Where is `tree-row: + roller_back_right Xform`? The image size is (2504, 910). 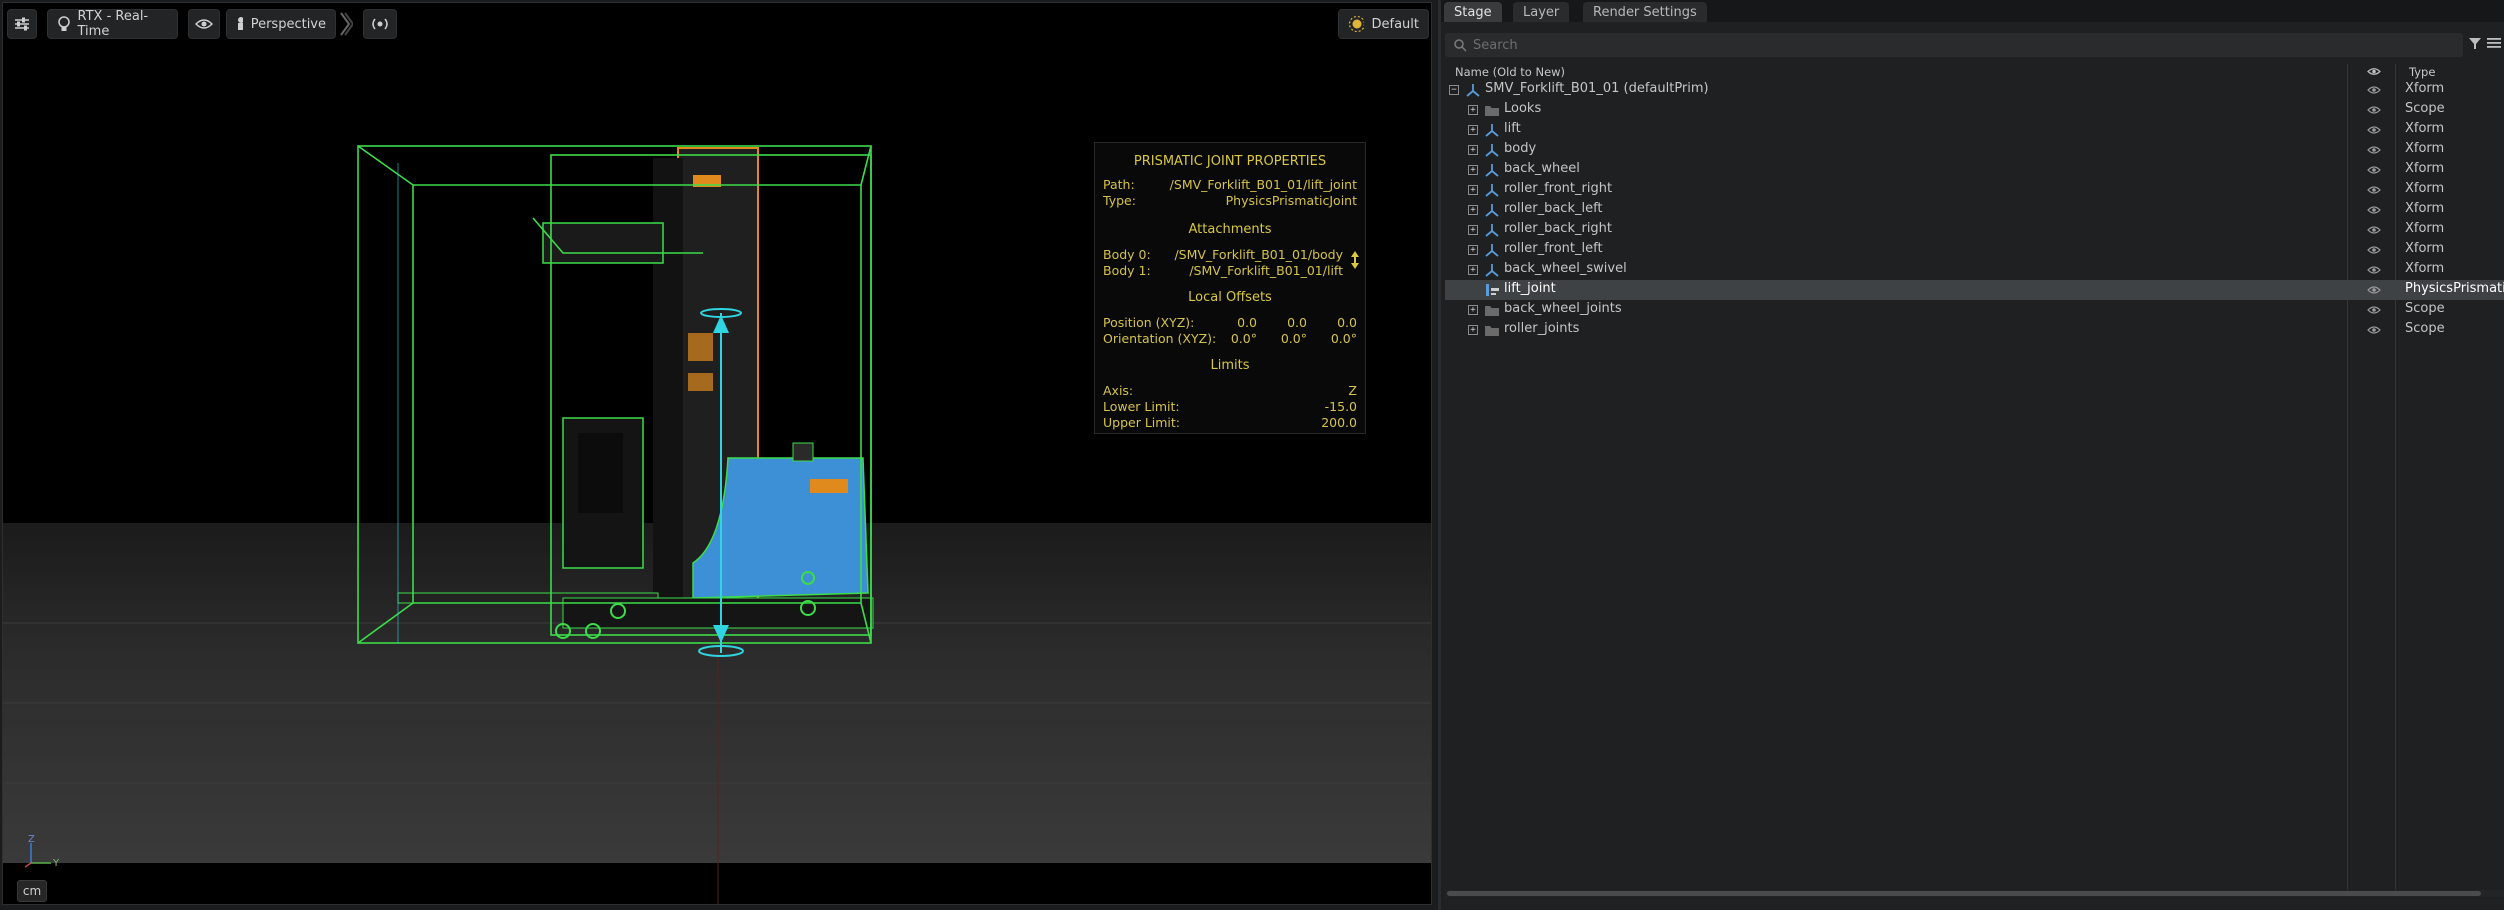 tree-row: + roller_back_right Xform is located at coordinates (1974, 230).